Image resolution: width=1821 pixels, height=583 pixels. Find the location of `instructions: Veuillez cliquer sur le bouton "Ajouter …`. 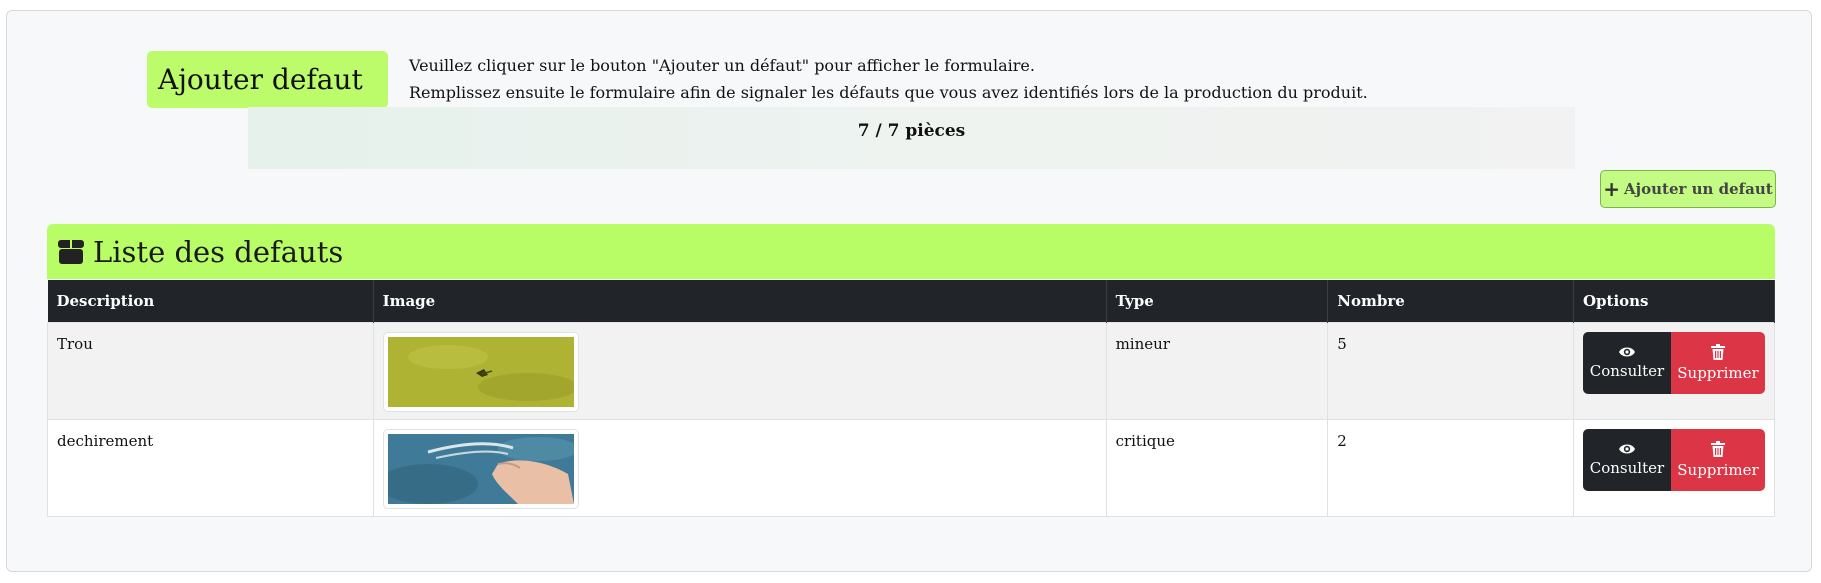

instructions: Veuillez cliquer sur le bouton "Ajouter … is located at coordinates (888, 79).